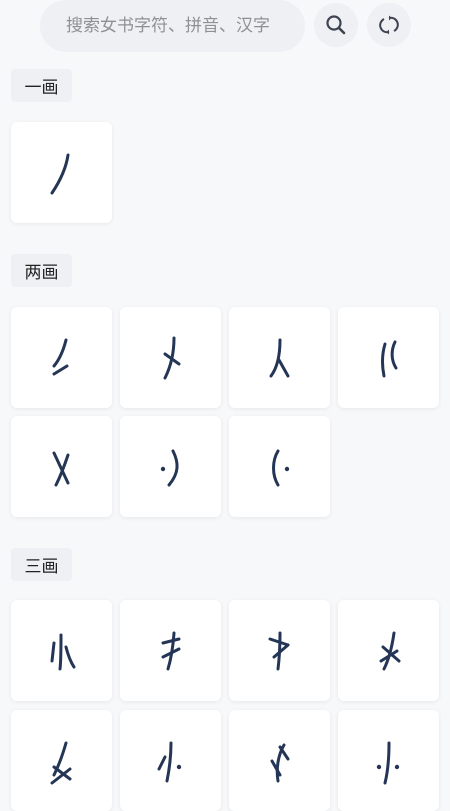 Image resolution: width=450 pixels, height=811 pixels. I want to click on refresh-icon, so click(389, 25).